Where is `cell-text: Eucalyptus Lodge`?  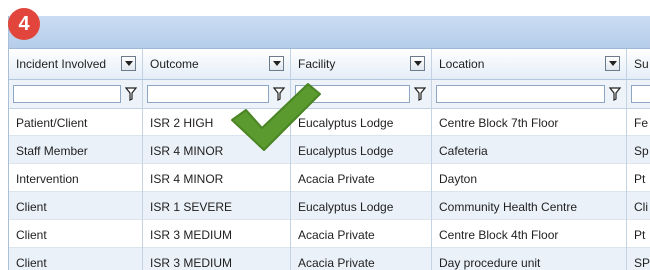
cell-text: Eucalyptus Lodge is located at coordinates (346, 207).